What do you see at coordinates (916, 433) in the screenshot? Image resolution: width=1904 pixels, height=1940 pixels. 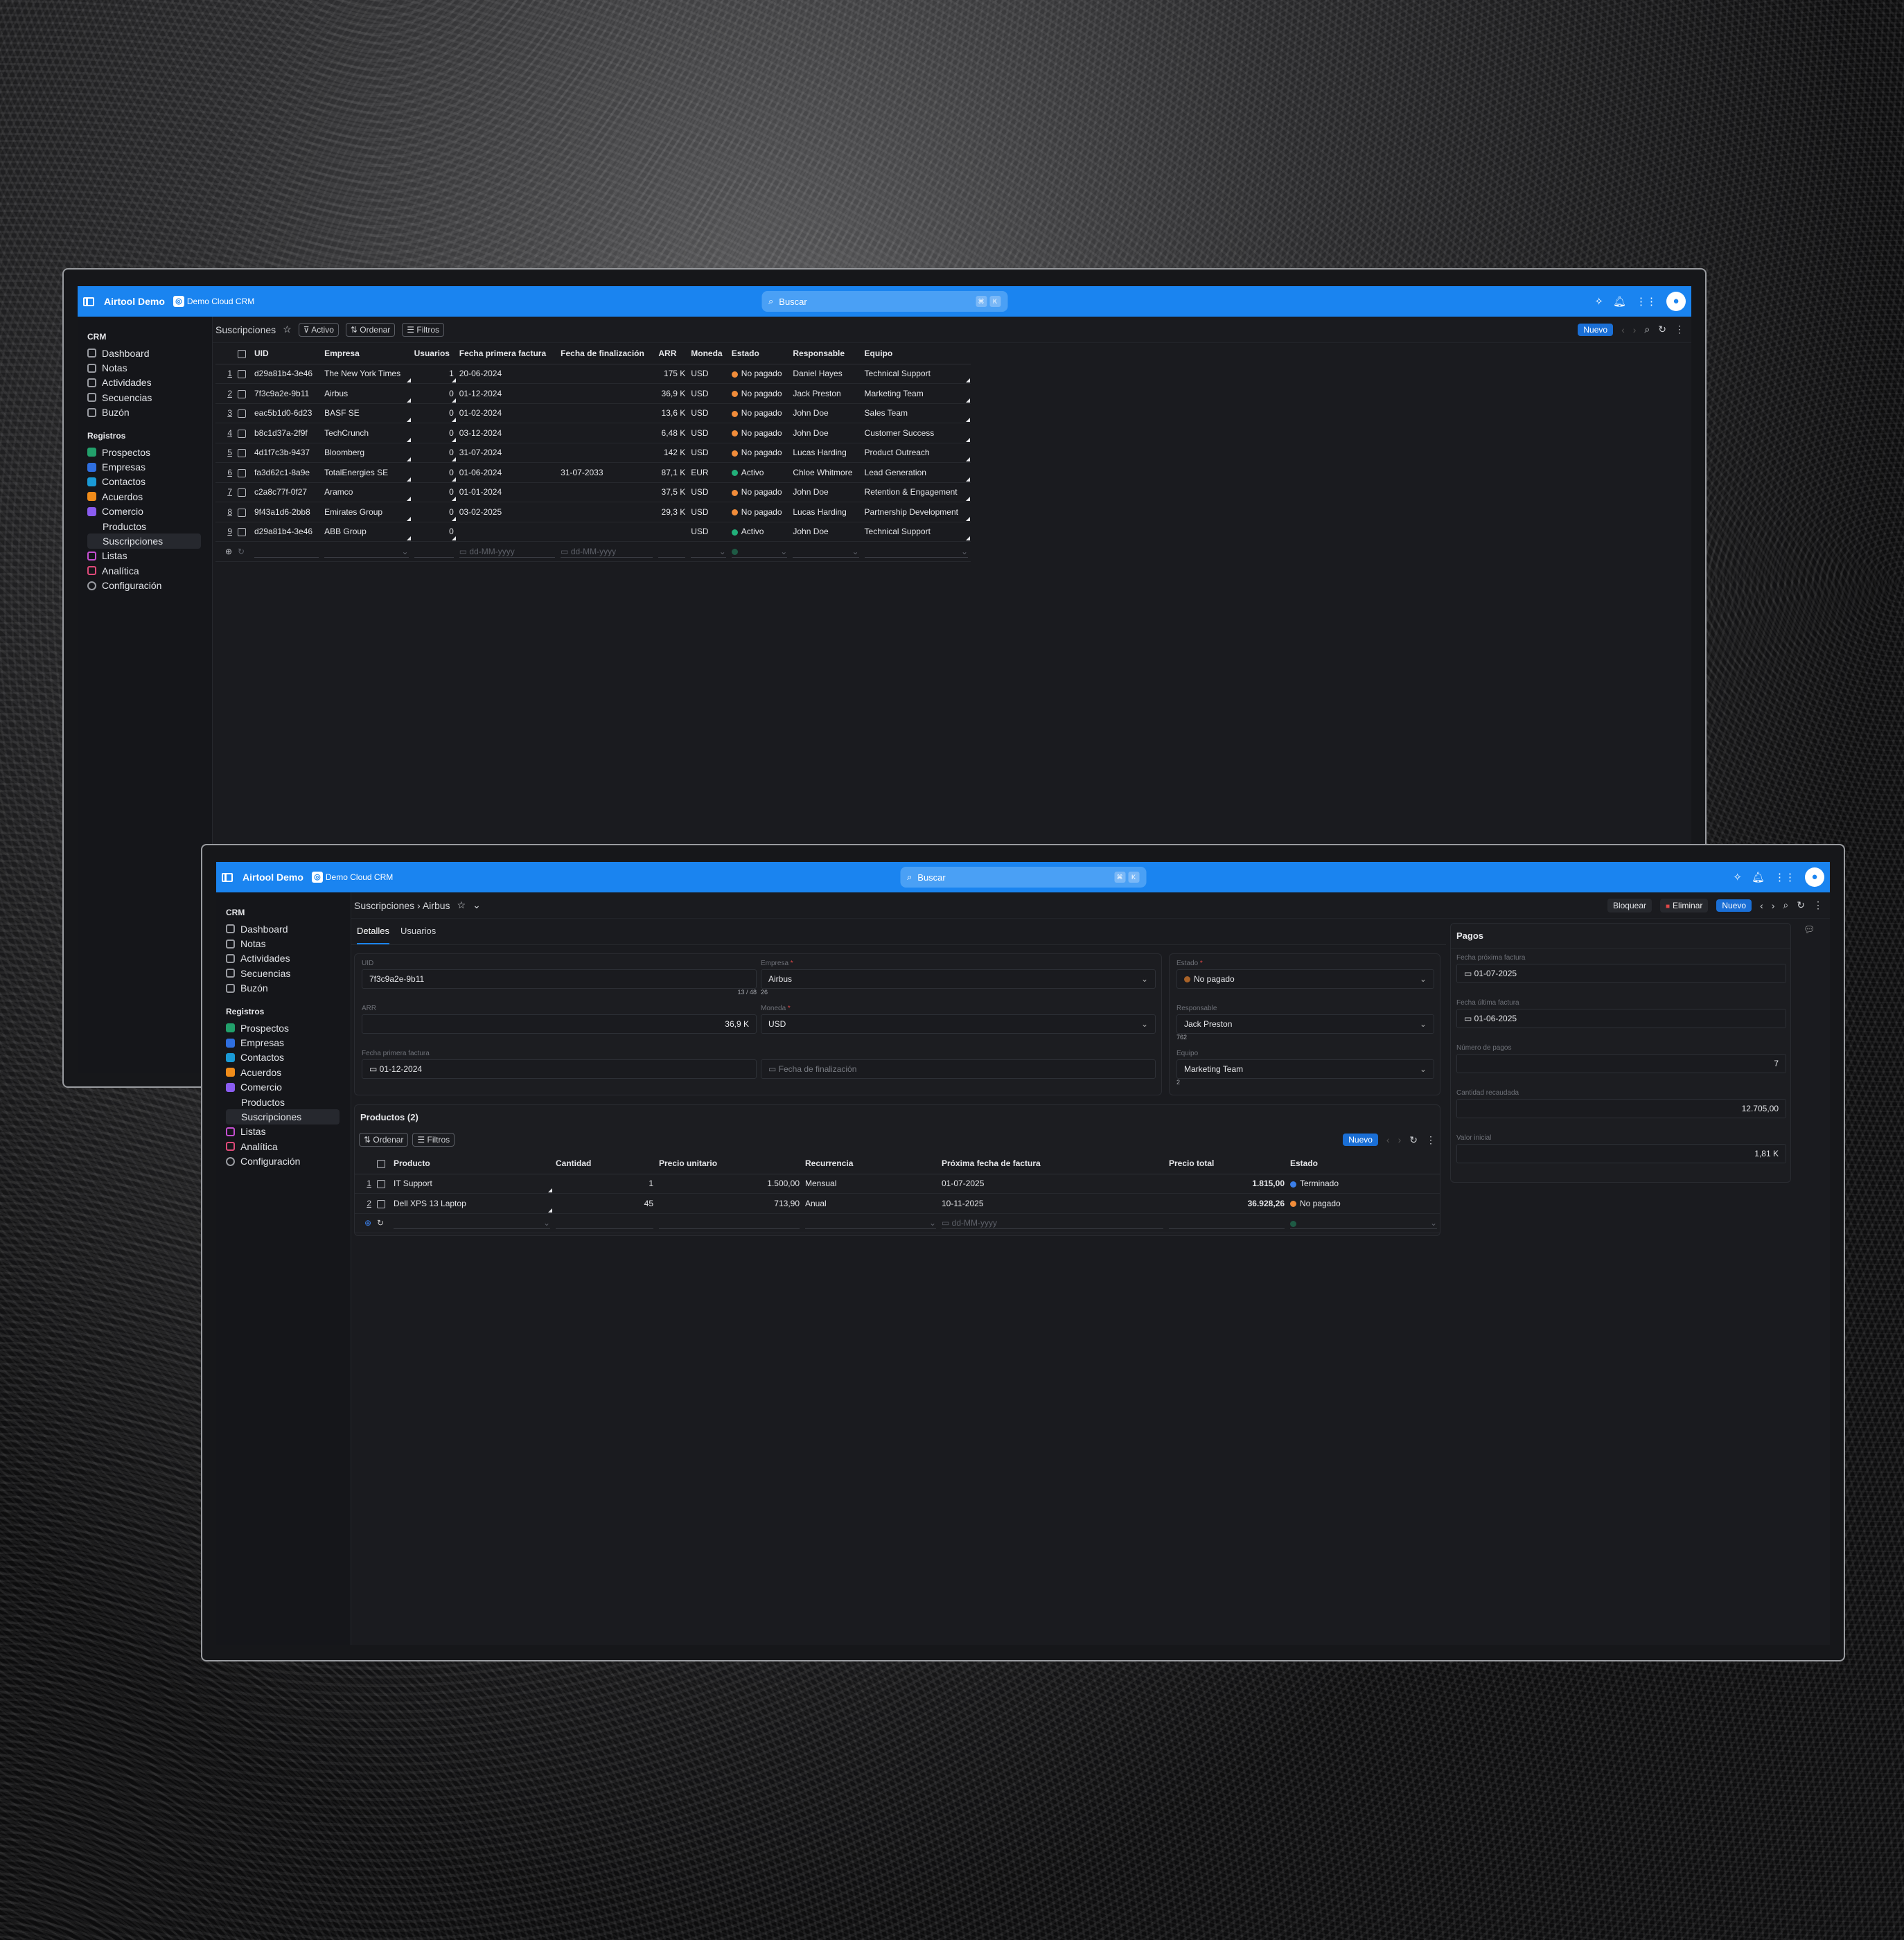 I see `cell-equipo: Customer Success` at bounding box center [916, 433].